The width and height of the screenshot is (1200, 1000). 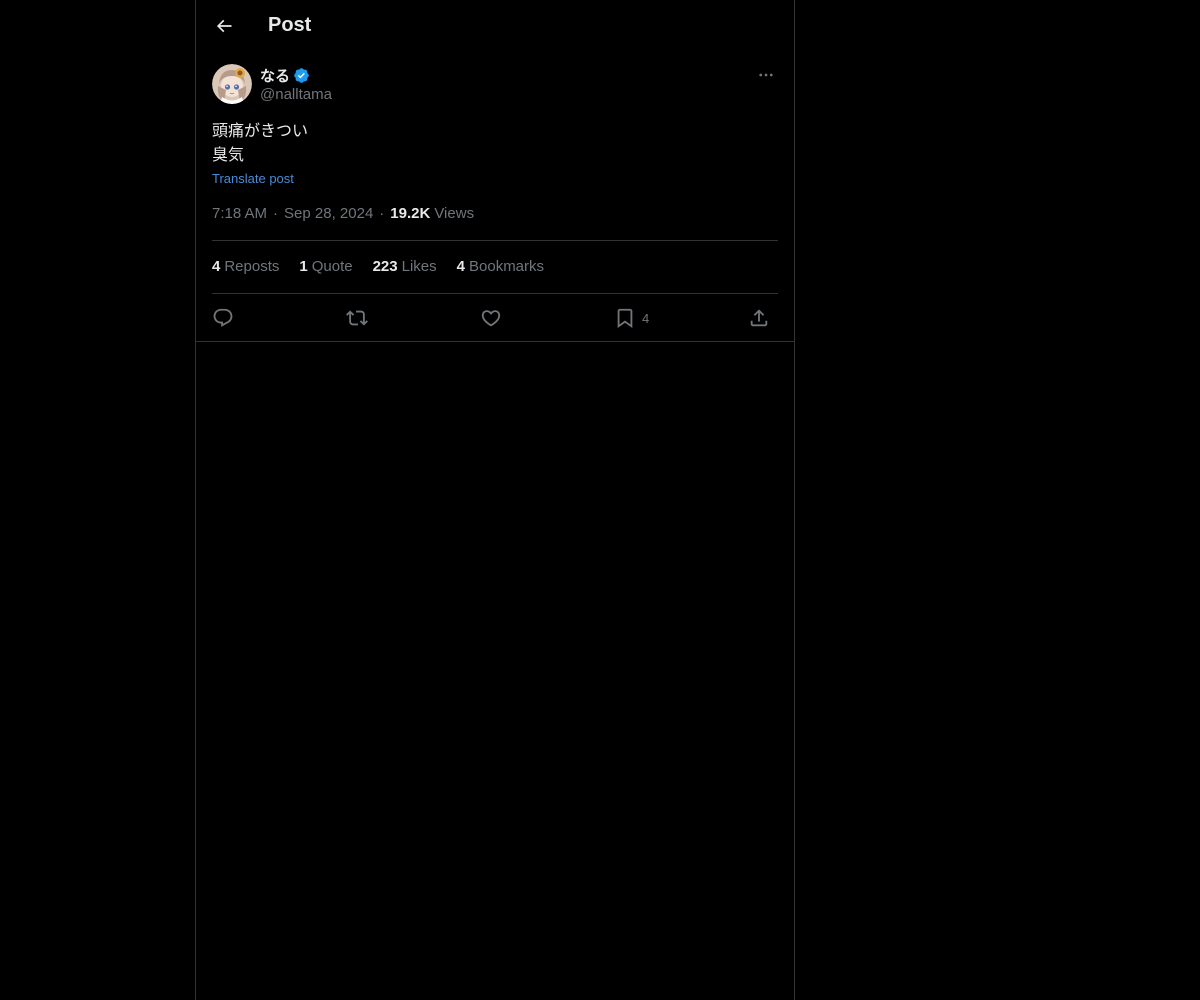 I want to click on repost-button, so click(x=357, y=318).